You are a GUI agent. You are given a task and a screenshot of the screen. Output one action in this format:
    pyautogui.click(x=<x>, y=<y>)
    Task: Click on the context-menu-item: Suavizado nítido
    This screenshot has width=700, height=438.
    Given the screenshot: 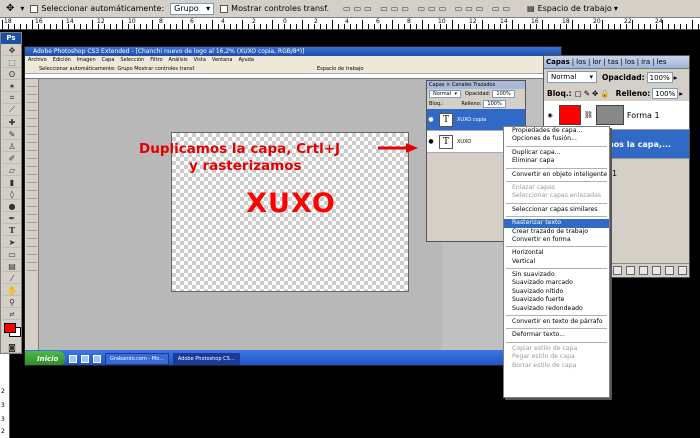 What is the action you would take?
    pyautogui.click(x=556, y=292)
    